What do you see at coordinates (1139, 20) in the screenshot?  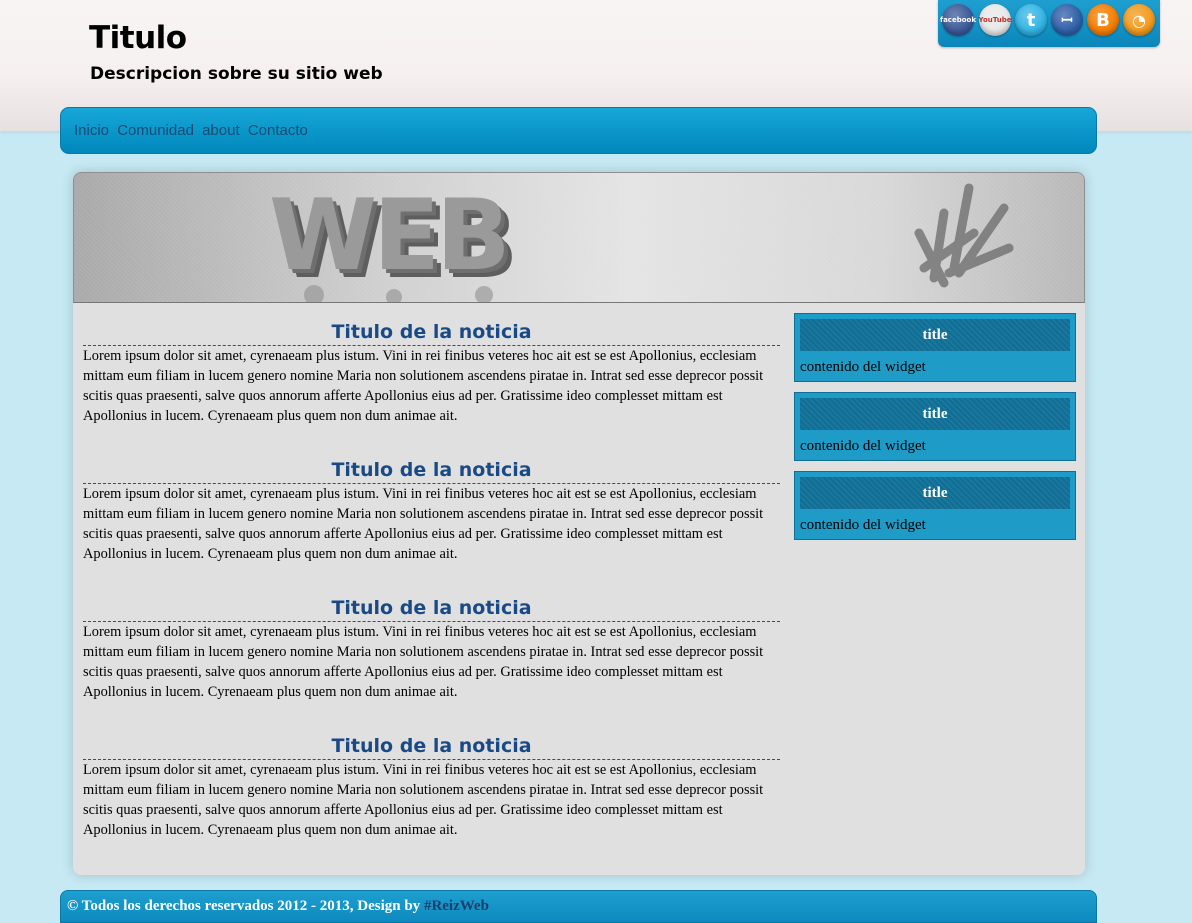 I see `rss-icon: ◔` at bounding box center [1139, 20].